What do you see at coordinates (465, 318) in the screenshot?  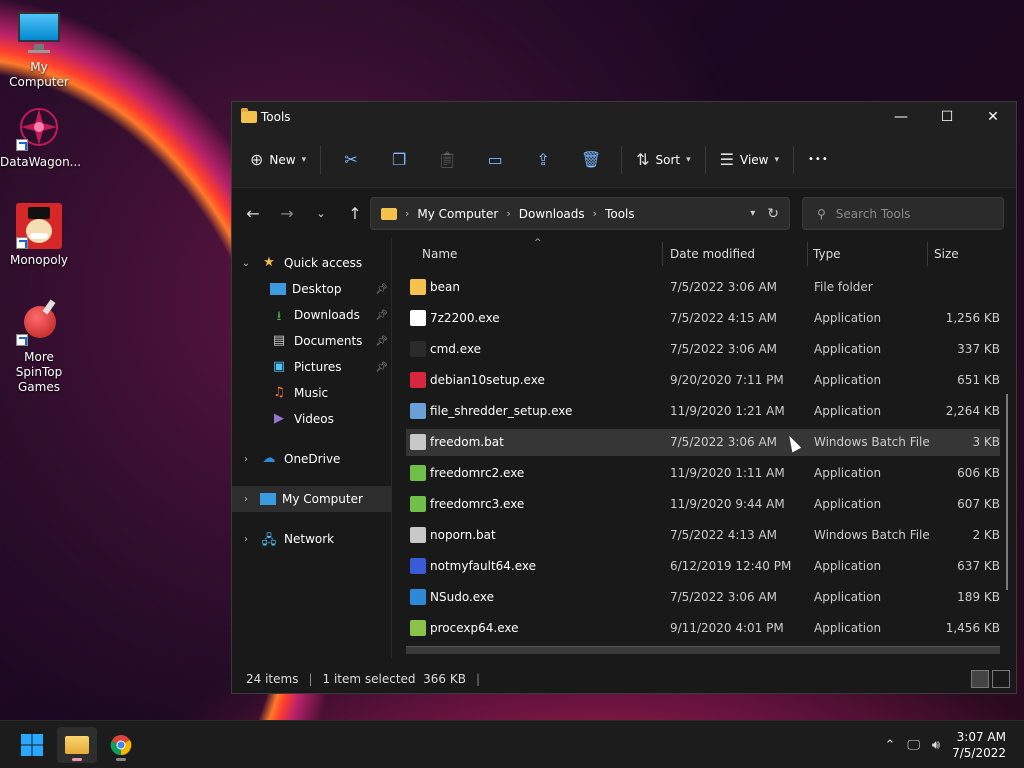 I see `file-name: 7z2200.exe` at bounding box center [465, 318].